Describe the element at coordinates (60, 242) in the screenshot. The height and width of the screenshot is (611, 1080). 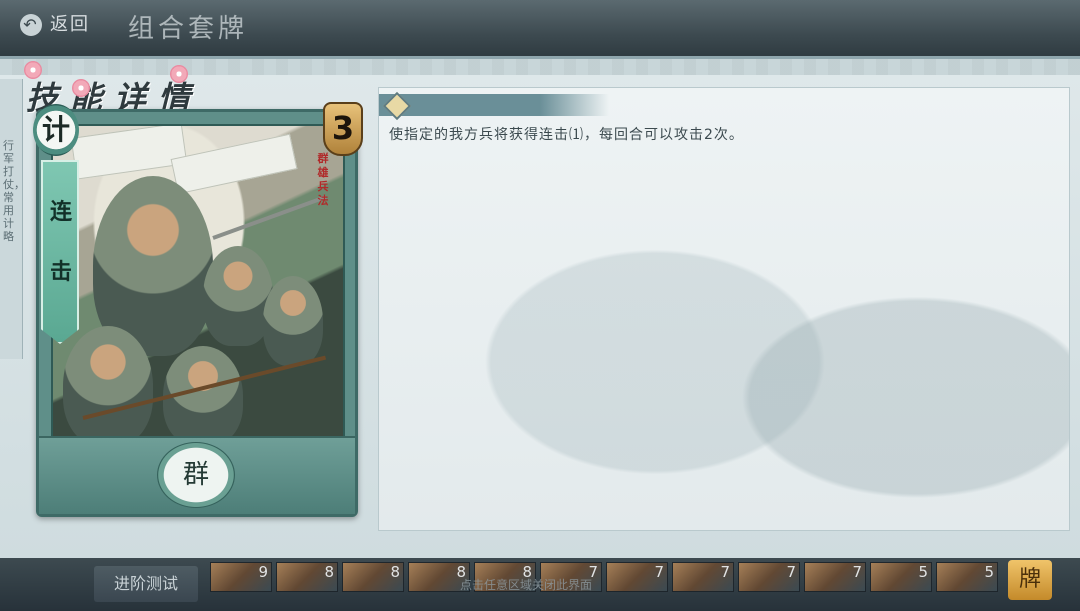
I see `card-name: 连击` at that location.